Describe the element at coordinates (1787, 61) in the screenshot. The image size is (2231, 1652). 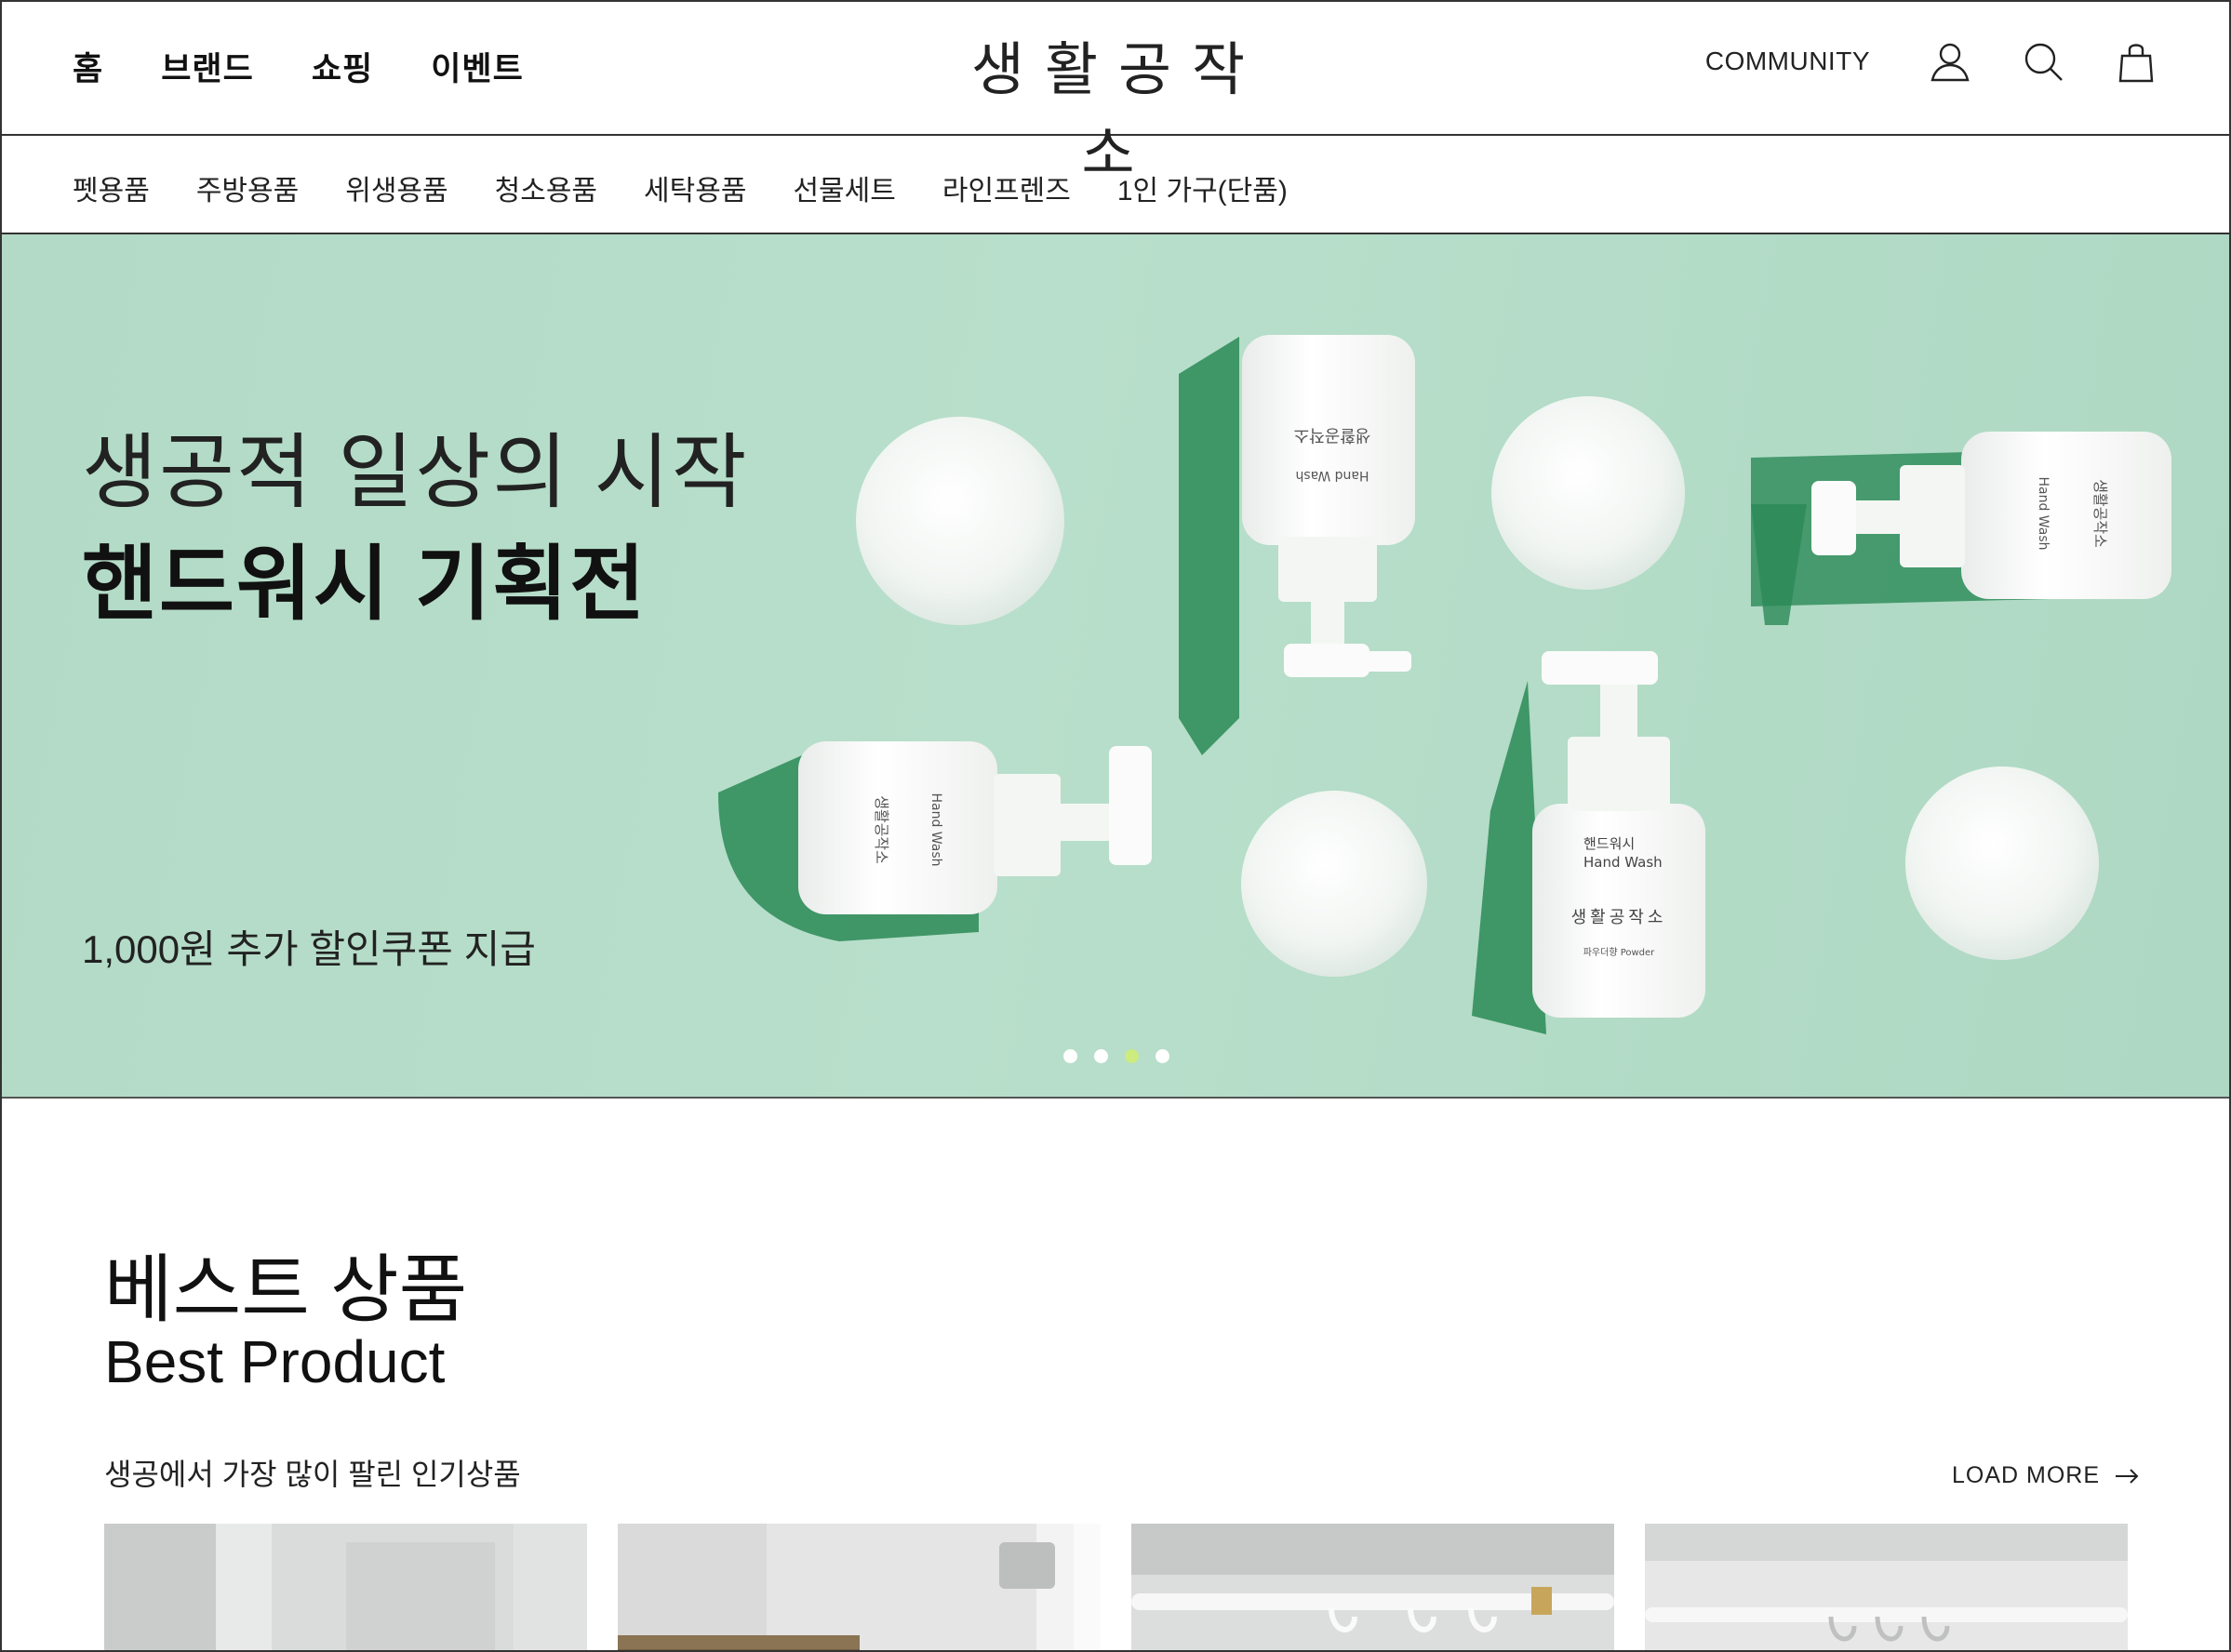
I see `community-link: COMMUNITY` at that location.